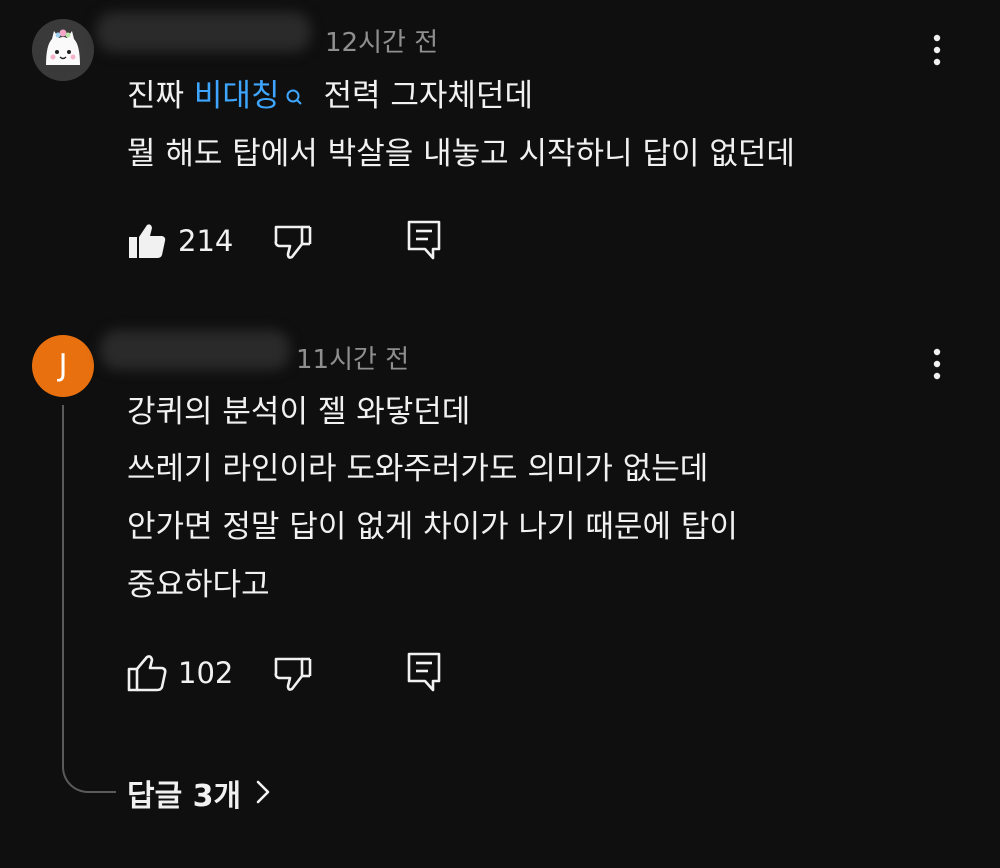  What do you see at coordinates (206, 673) in the screenshot?
I see `like-count: 102` at bounding box center [206, 673].